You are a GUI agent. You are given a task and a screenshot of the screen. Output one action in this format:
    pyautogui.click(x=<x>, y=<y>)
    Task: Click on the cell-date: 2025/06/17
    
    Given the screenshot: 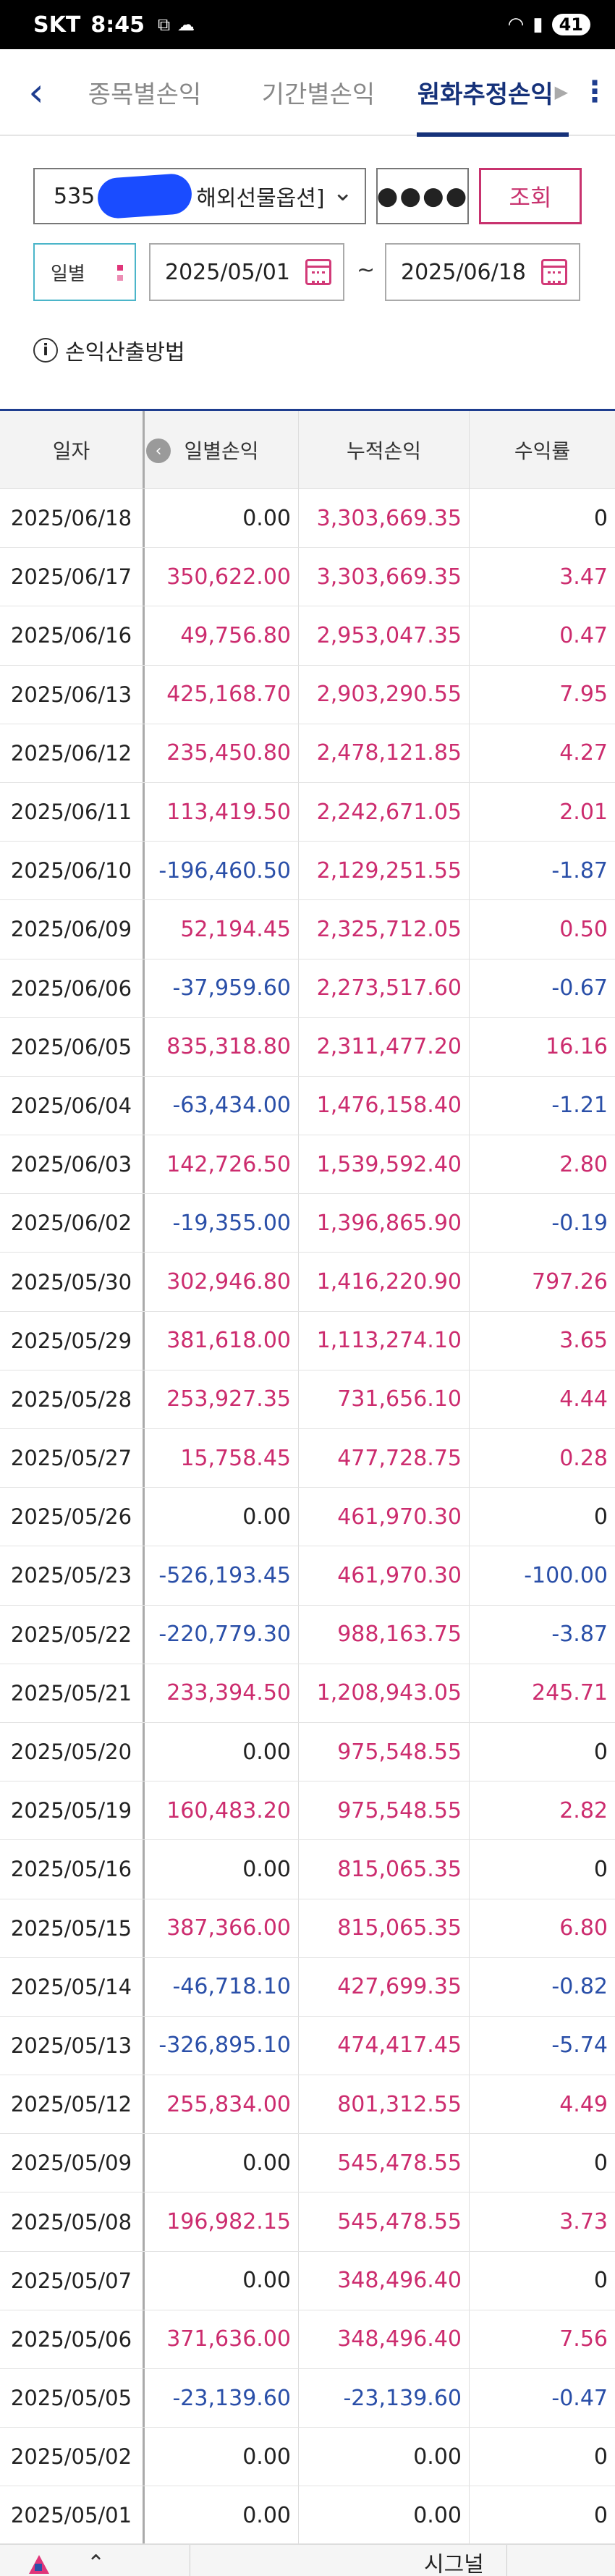 What is the action you would take?
    pyautogui.click(x=72, y=577)
    